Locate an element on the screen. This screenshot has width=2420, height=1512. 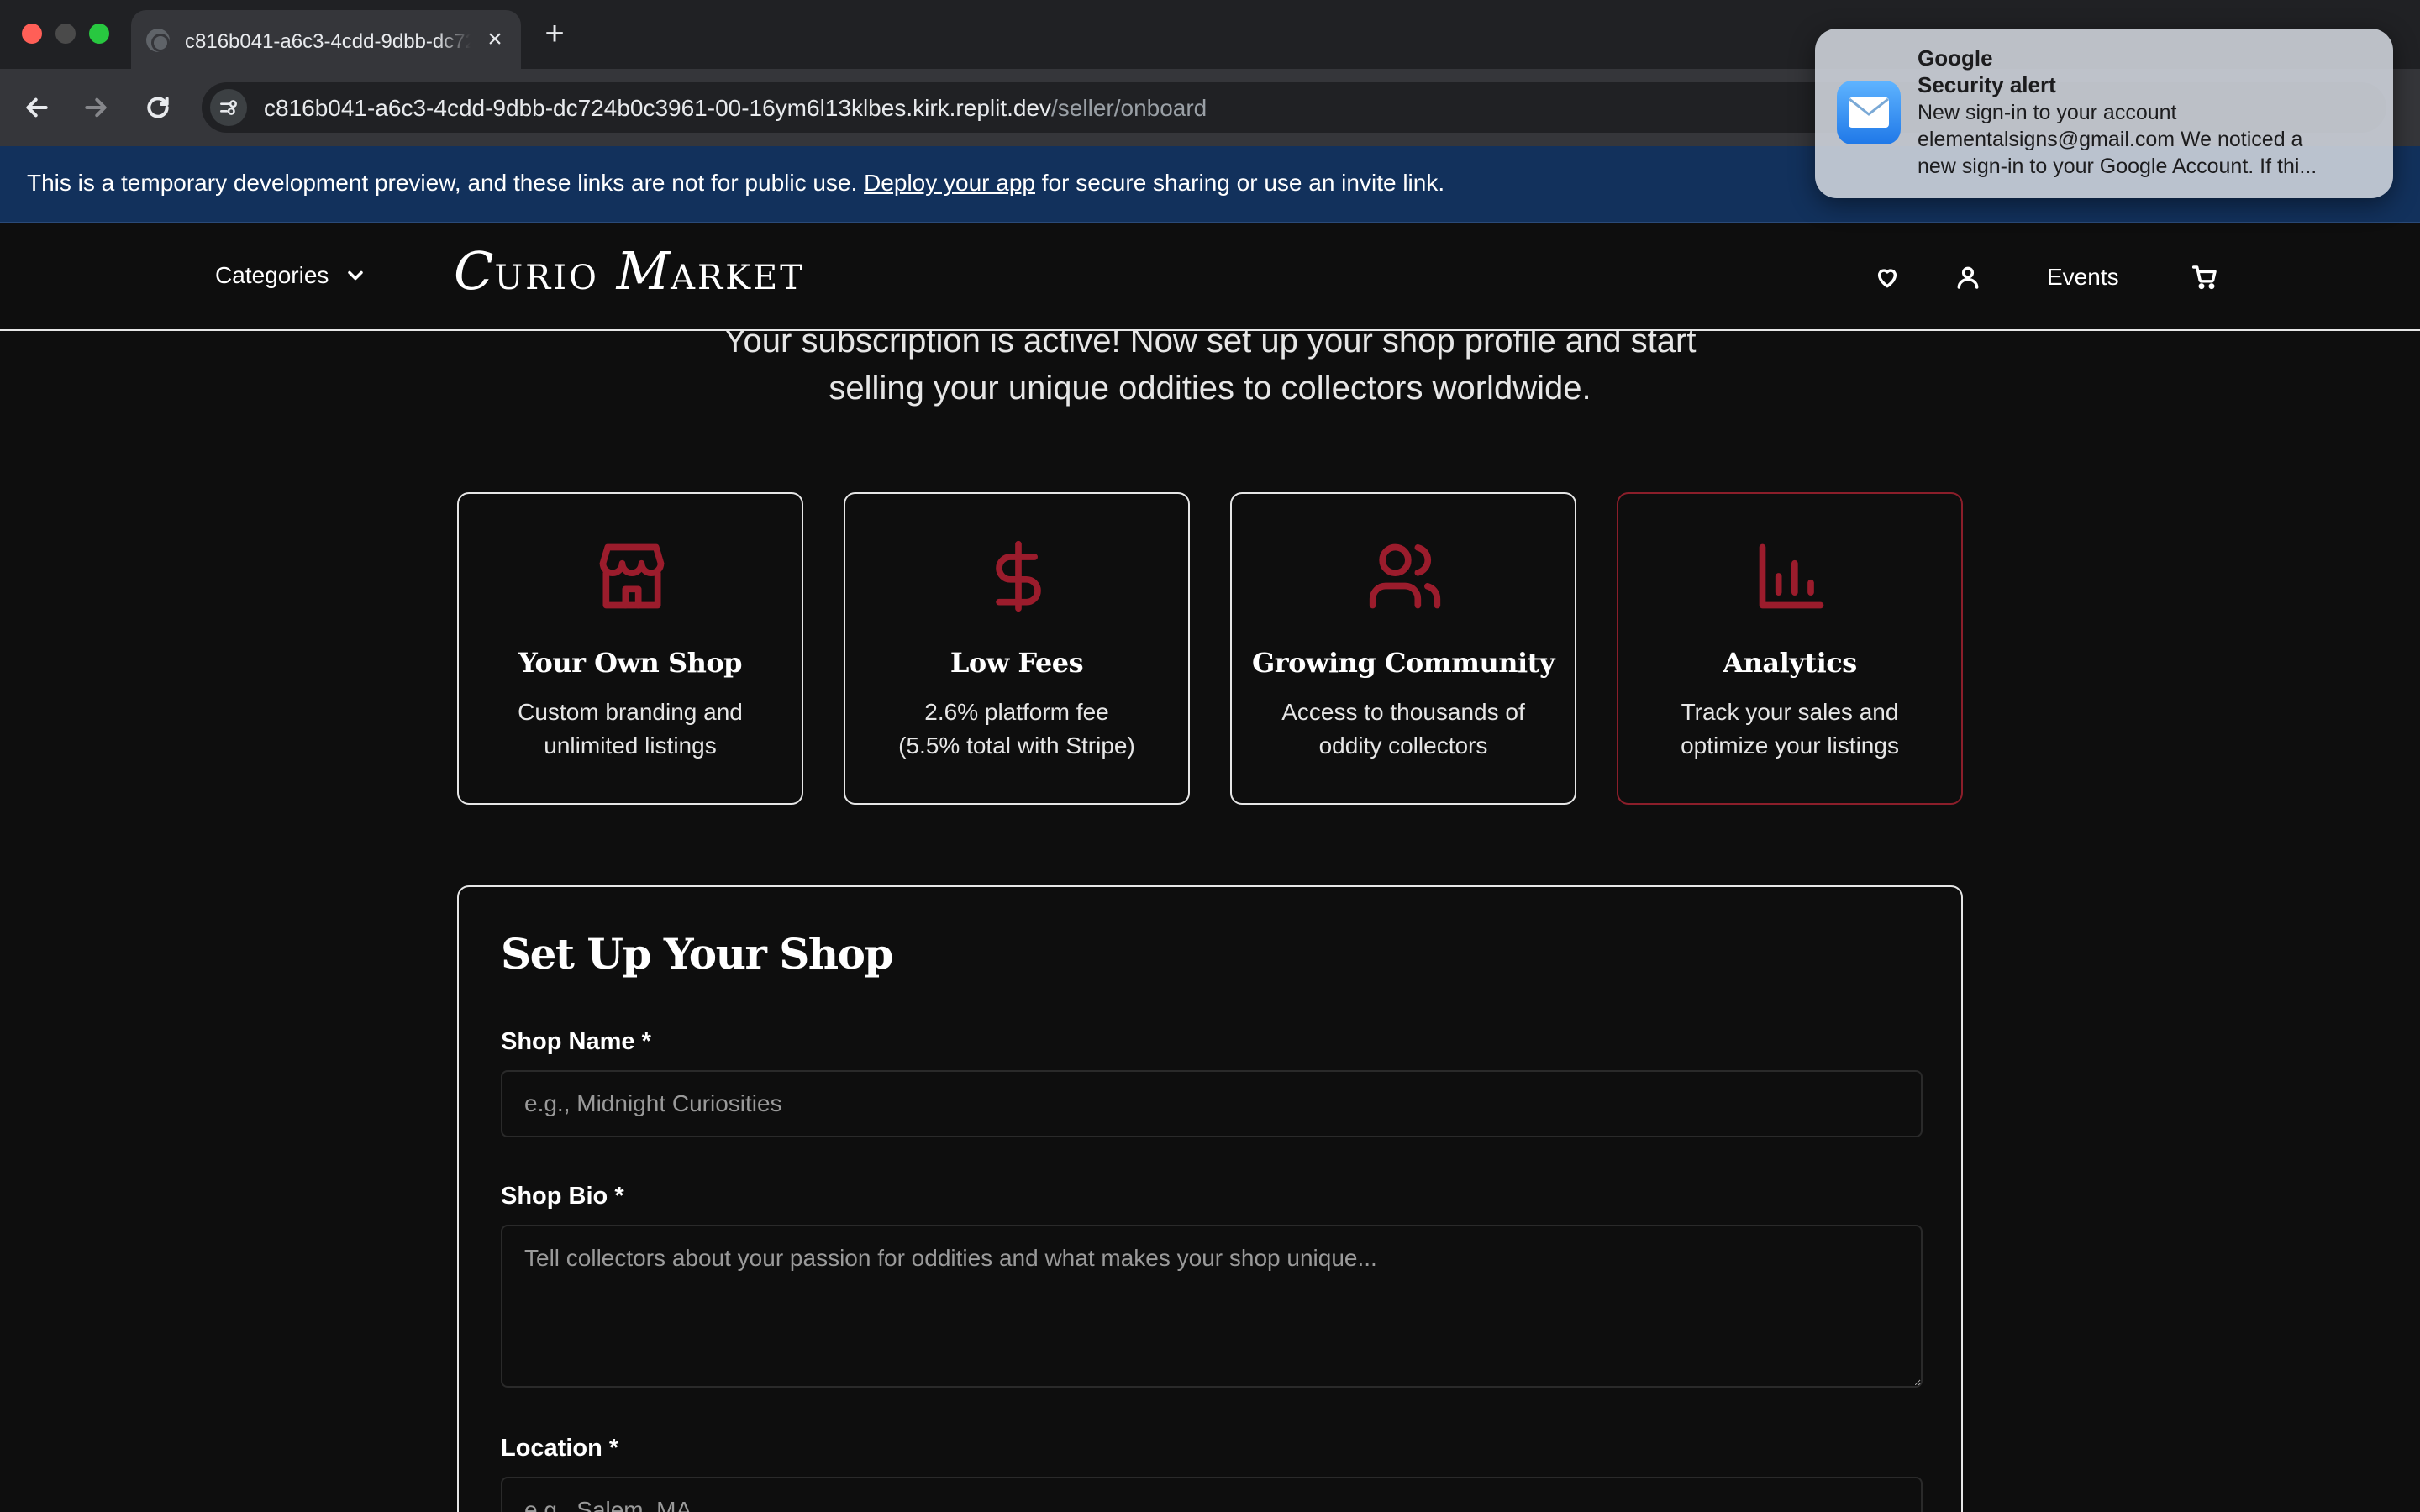
location-label: Location * is located at coordinates (560, 1448).